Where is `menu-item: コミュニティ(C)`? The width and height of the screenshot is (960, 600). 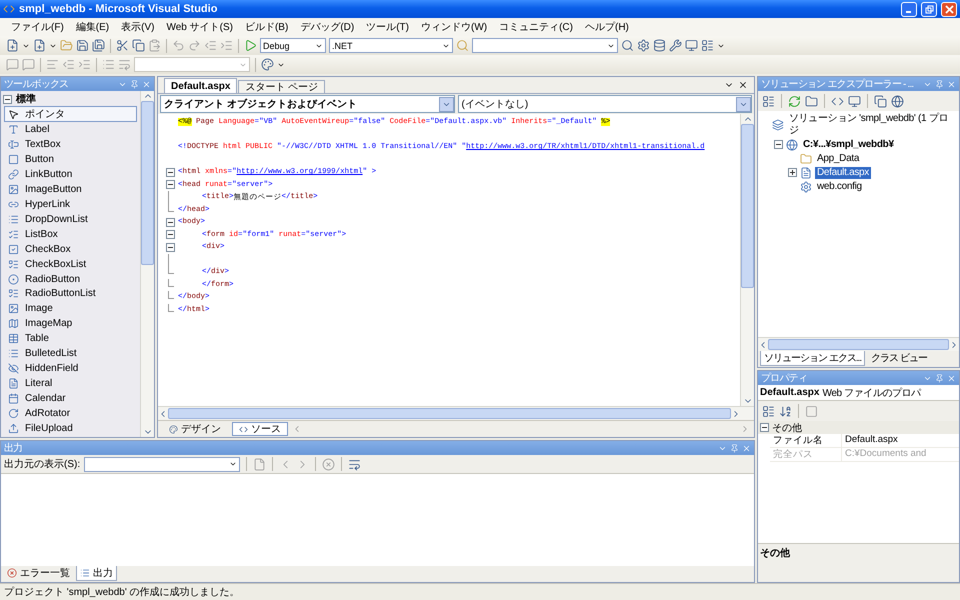
menu-item: コミュニティ(C) is located at coordinates (536, 27).